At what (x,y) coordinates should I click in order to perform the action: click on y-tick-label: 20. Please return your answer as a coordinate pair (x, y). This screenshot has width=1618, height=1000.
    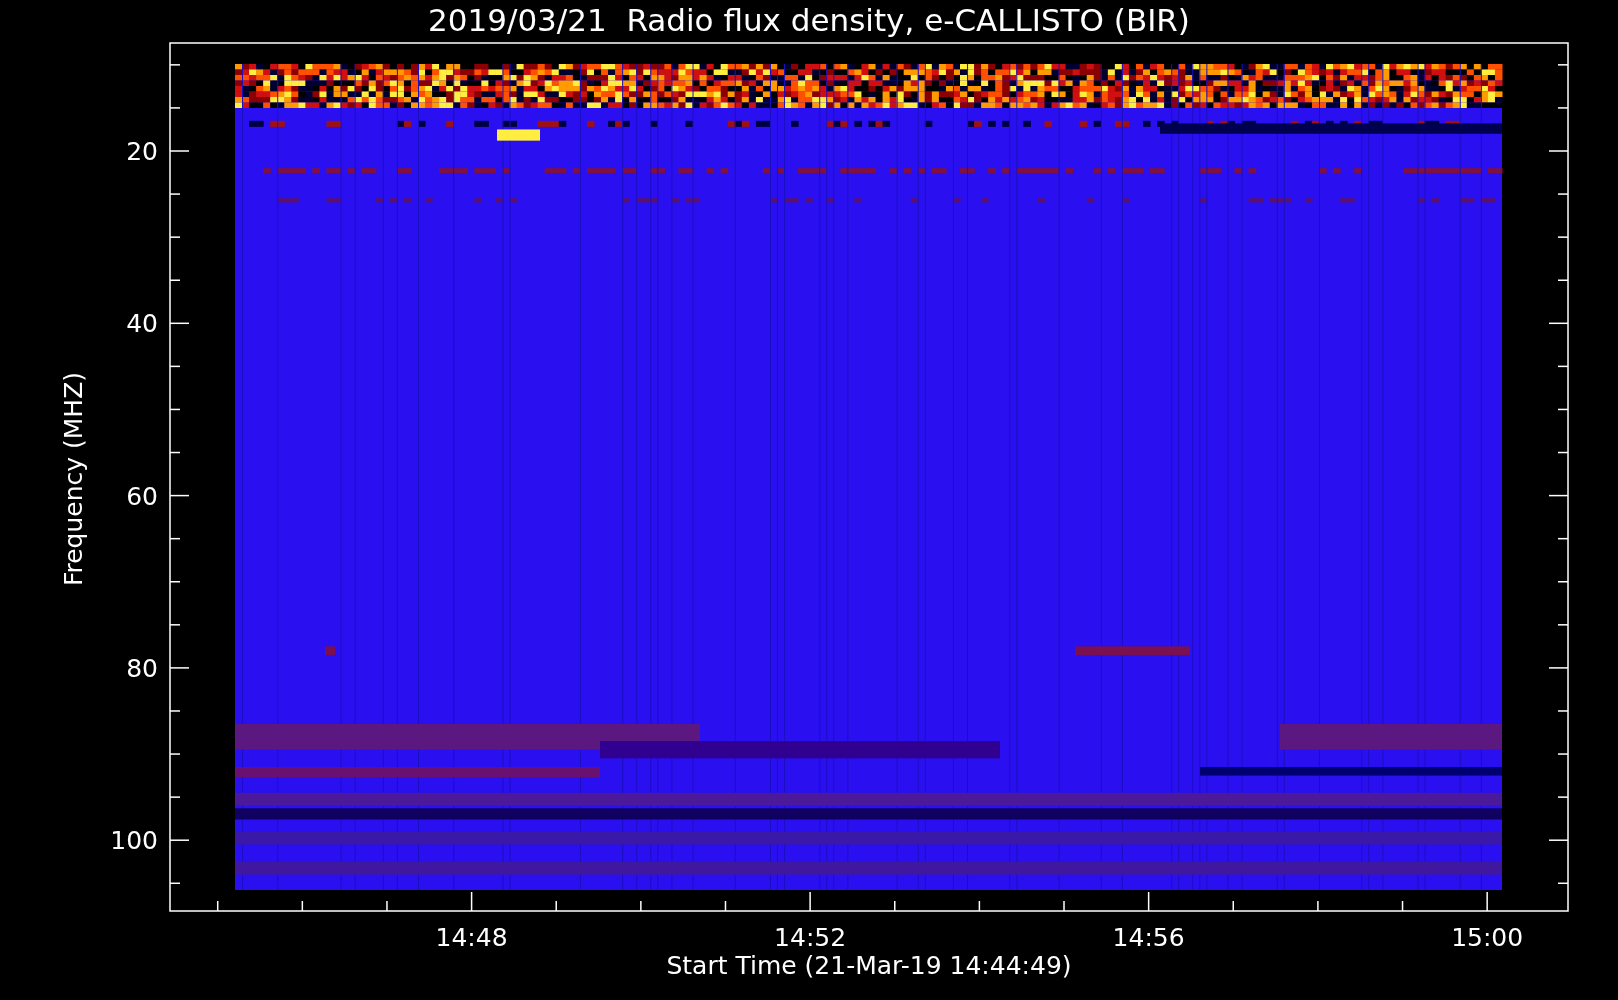
    Looking at the image, I should click on (142, 151).